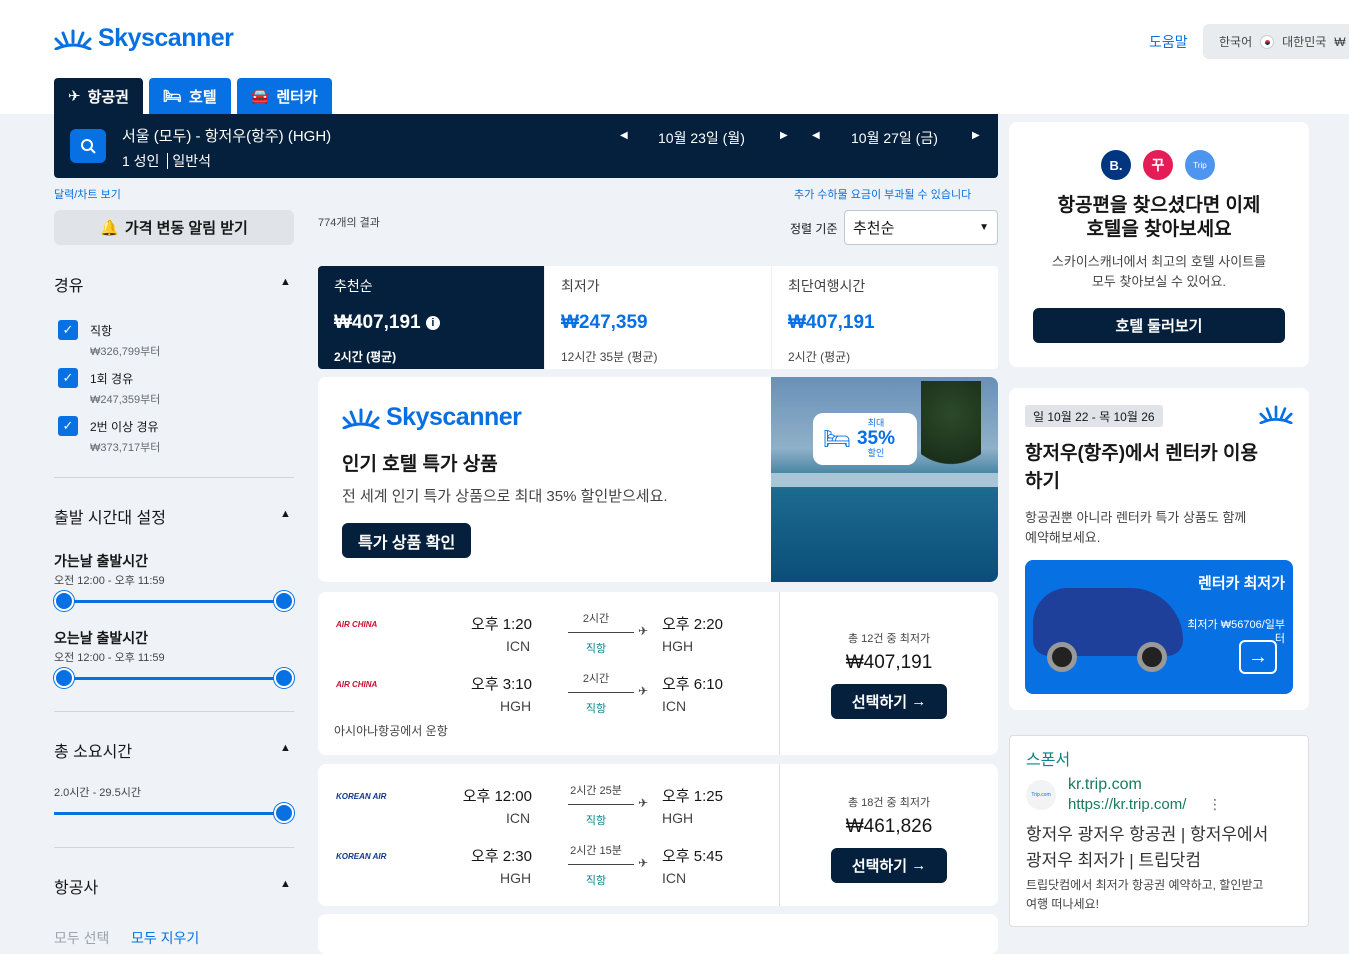 The height and width of the screenshot is (954, 1349). I want to click on search-button, so click(88, 146).